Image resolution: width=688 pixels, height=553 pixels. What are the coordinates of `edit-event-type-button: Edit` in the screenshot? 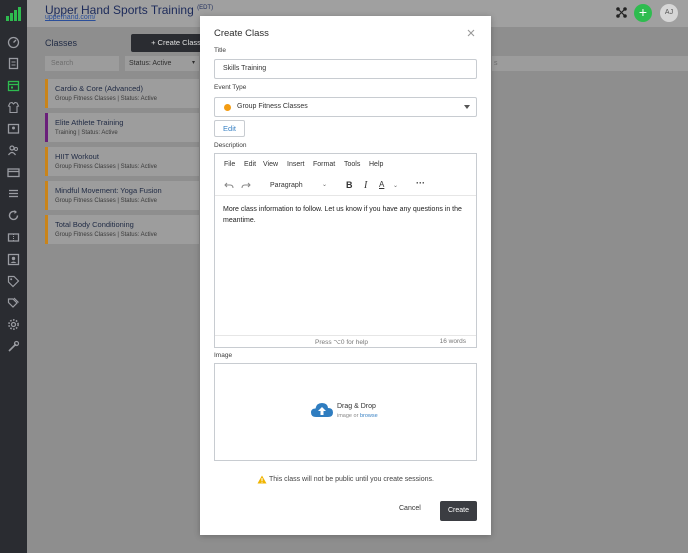 It's located at (229, 128).